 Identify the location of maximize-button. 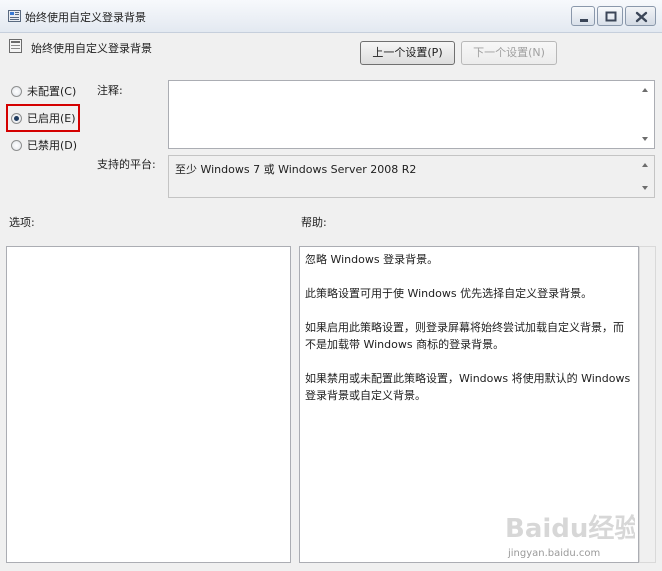
(610, 16).